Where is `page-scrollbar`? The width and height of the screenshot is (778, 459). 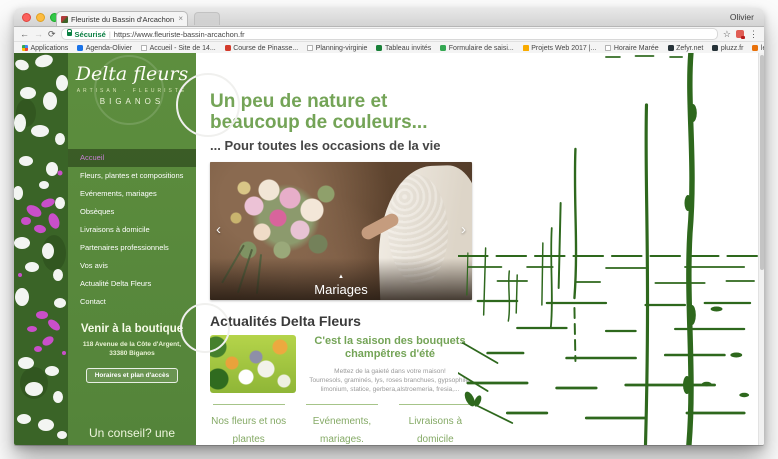
page-scrollbar is located at coordinates (761, 249).